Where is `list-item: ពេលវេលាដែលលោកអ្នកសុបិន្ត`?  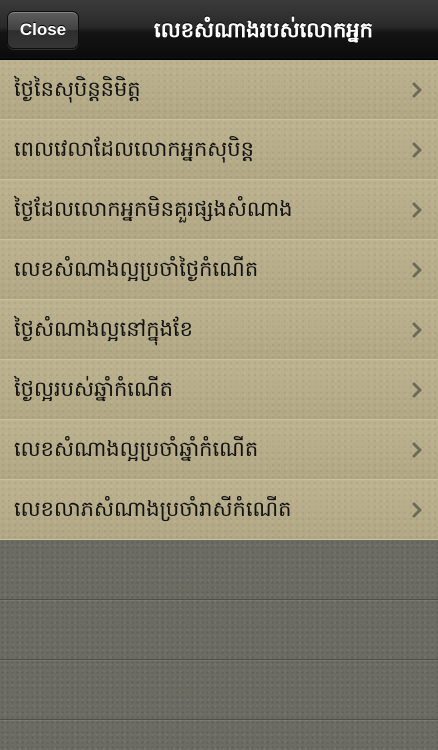
list-item: ពេលវេលាដែលលោកអ្នកសុបិន្ត is located at coordinates (219, 150).